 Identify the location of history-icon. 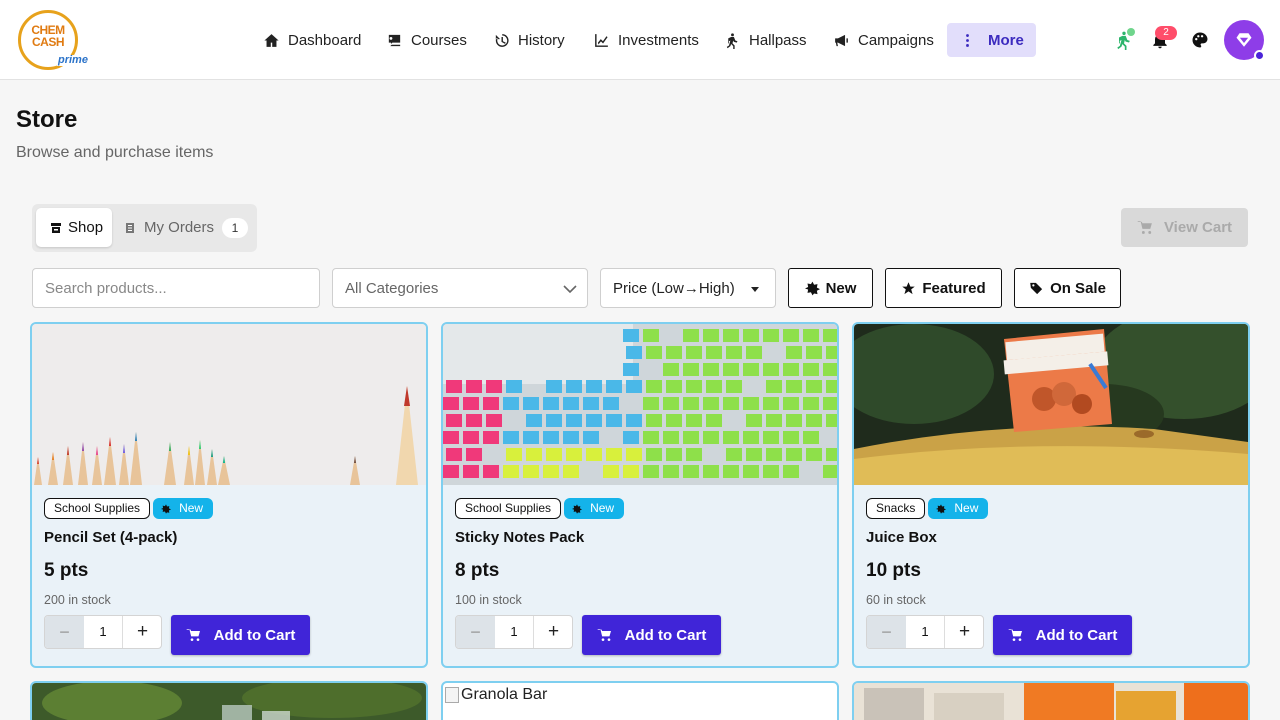
(502, 40).